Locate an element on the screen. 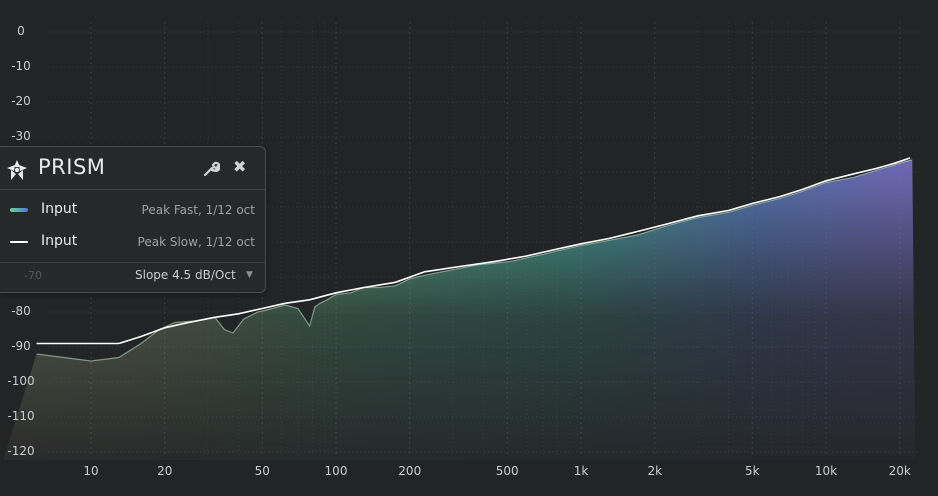 Image resolution: width=938 pixels, height=496 pixels. x-tick-label: 10k is located at coordinates (826, 471).